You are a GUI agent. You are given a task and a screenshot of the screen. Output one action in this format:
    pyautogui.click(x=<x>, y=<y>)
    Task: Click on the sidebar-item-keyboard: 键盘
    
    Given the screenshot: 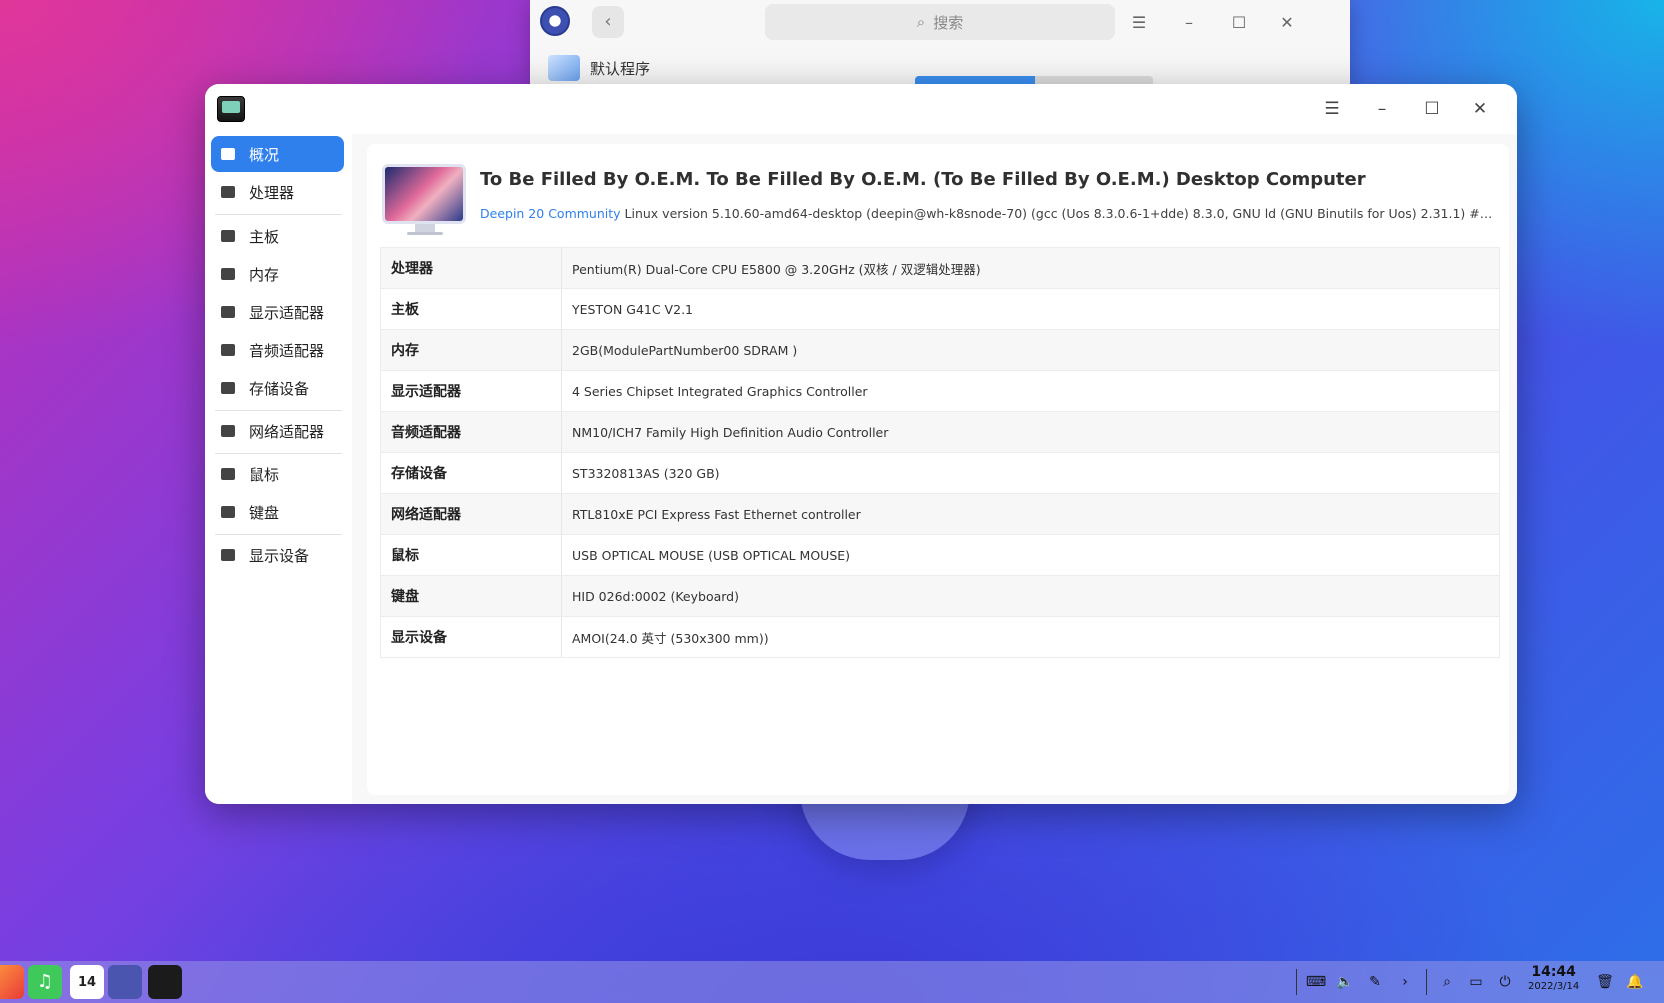 What is the action you would take?
    pyautogui.click(x=277, y=512)
    